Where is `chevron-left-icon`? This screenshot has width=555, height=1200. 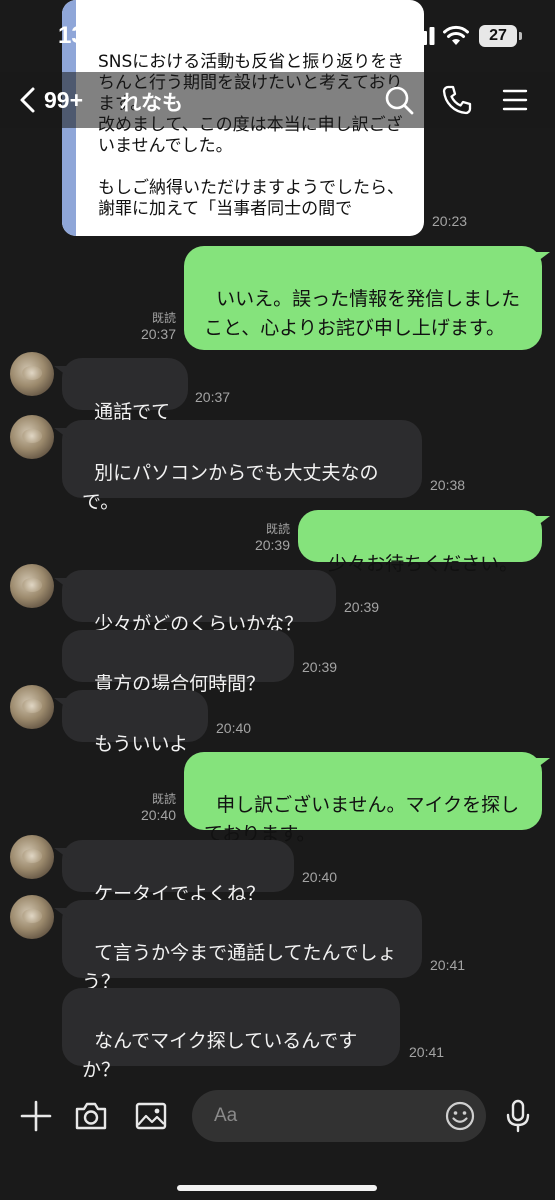
chevron-left-icon is located at coordinates (27, 100).